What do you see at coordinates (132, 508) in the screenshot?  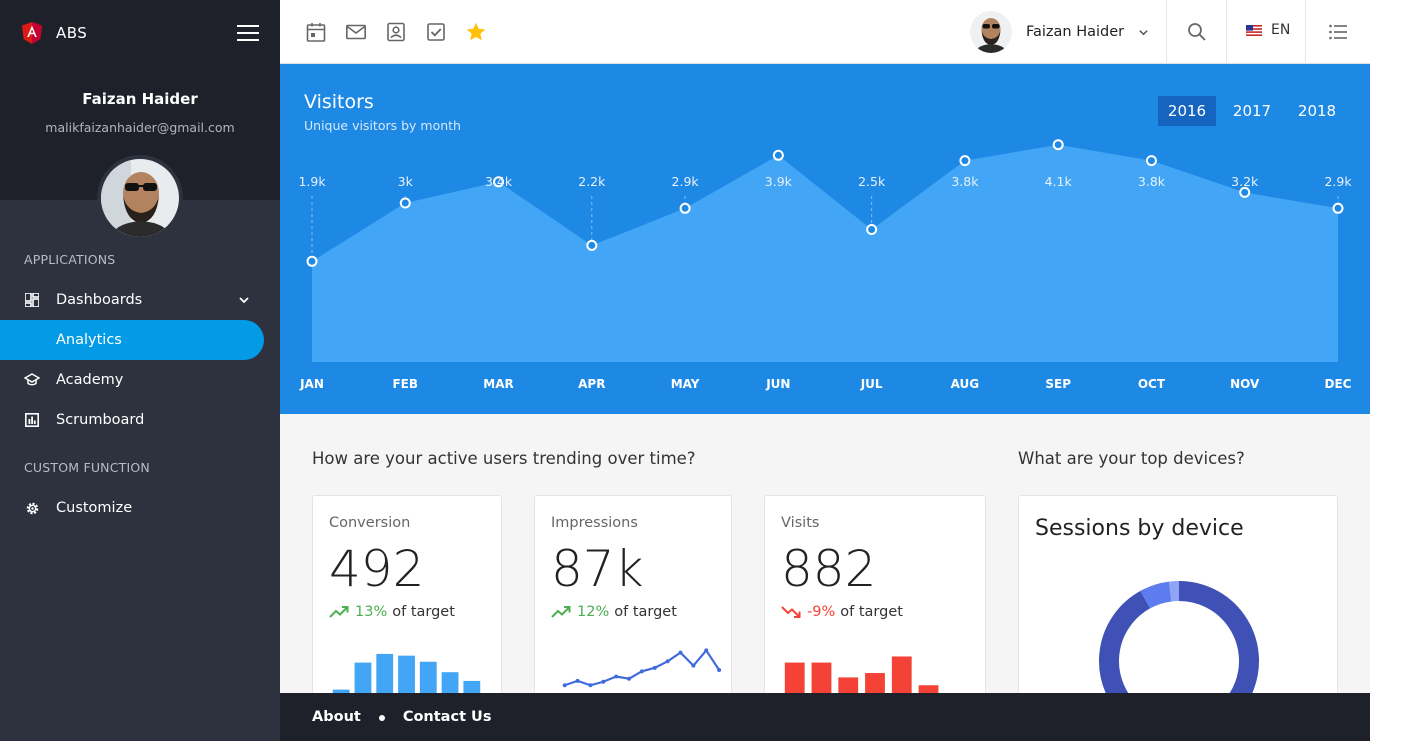 I see `sidebar-item-customize: Customize` at bounding box center [132, 508].